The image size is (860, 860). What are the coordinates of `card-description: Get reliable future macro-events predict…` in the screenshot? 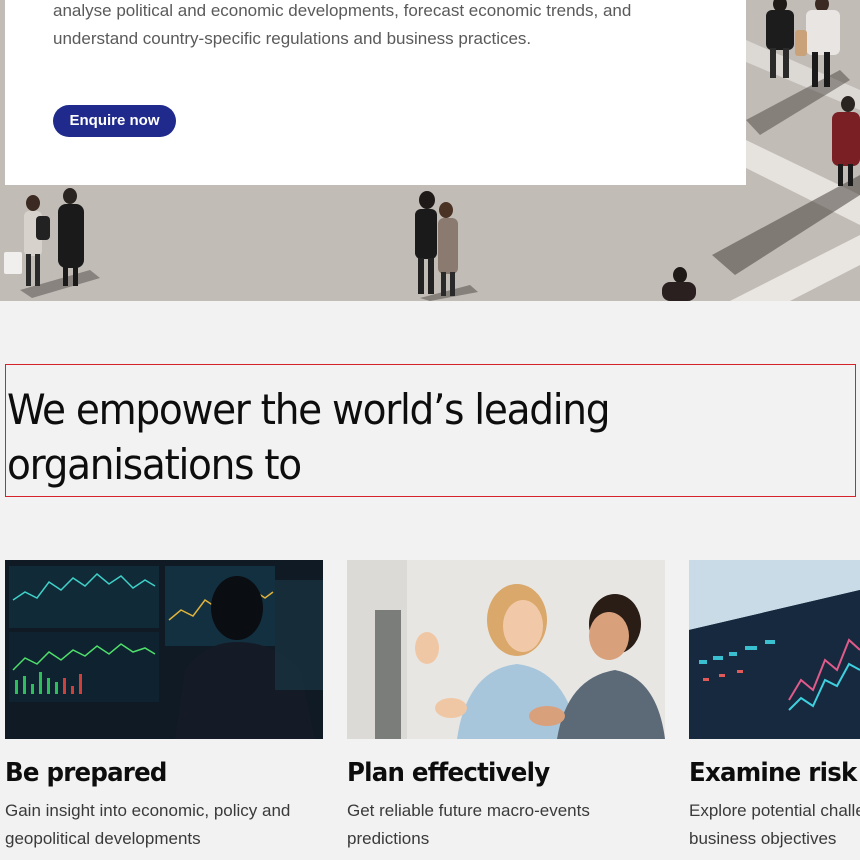 It's located at (468, 824).